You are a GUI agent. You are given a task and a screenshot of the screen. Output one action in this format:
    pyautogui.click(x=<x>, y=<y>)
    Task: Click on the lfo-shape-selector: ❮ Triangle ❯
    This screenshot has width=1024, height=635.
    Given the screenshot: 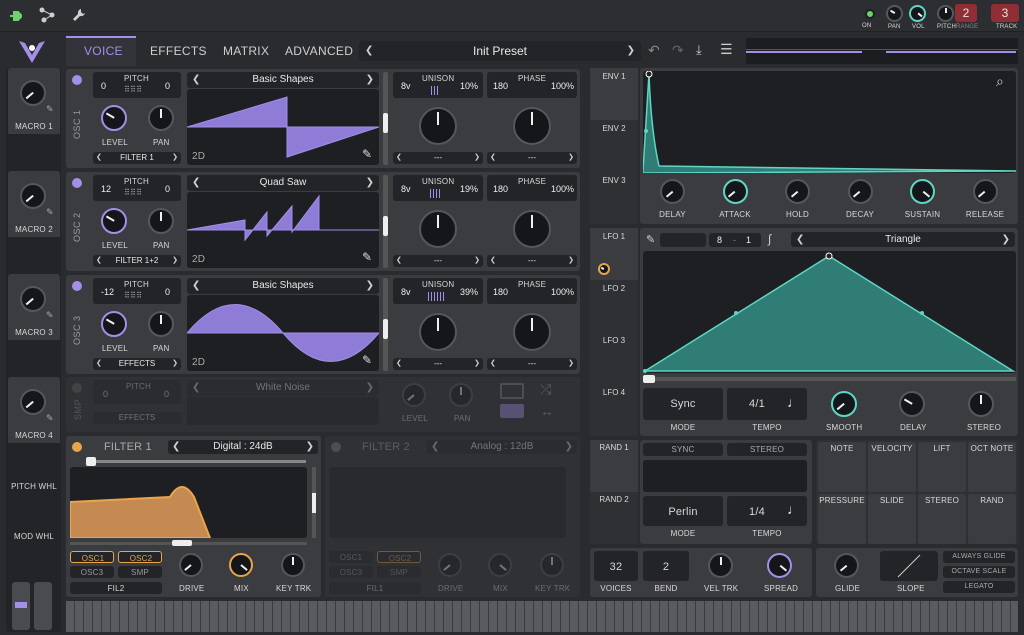 What is the action you would take?
    pyautogui.click(x=903, y=239)
    